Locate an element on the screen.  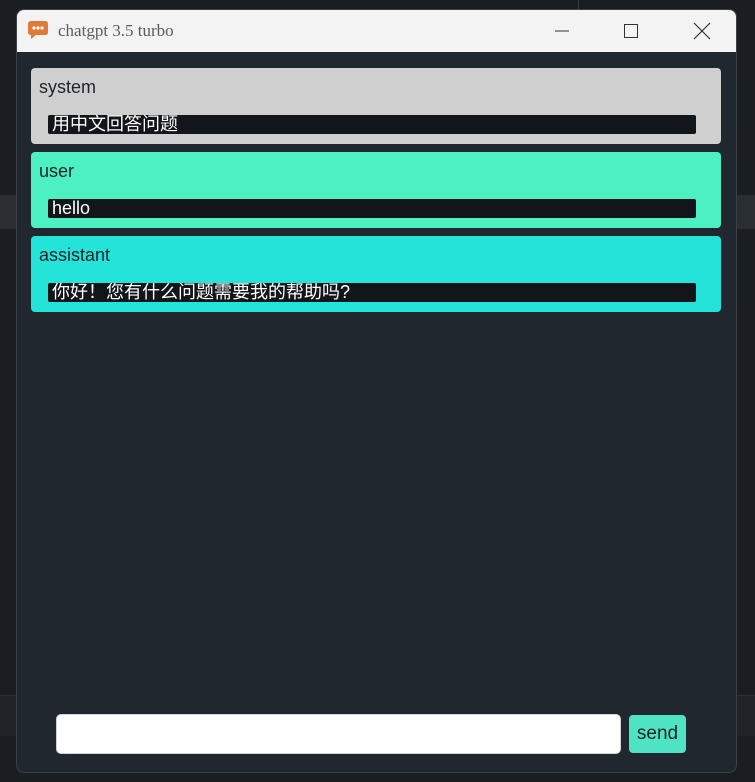
send-button: send is located at coordinates (657, 734).